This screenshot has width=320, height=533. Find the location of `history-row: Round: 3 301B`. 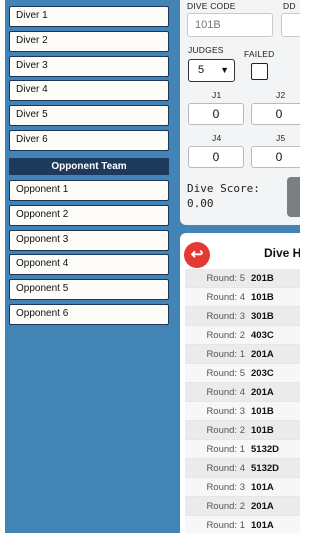

history-row: Round: 3 301B is located at coordinates (242, 316).